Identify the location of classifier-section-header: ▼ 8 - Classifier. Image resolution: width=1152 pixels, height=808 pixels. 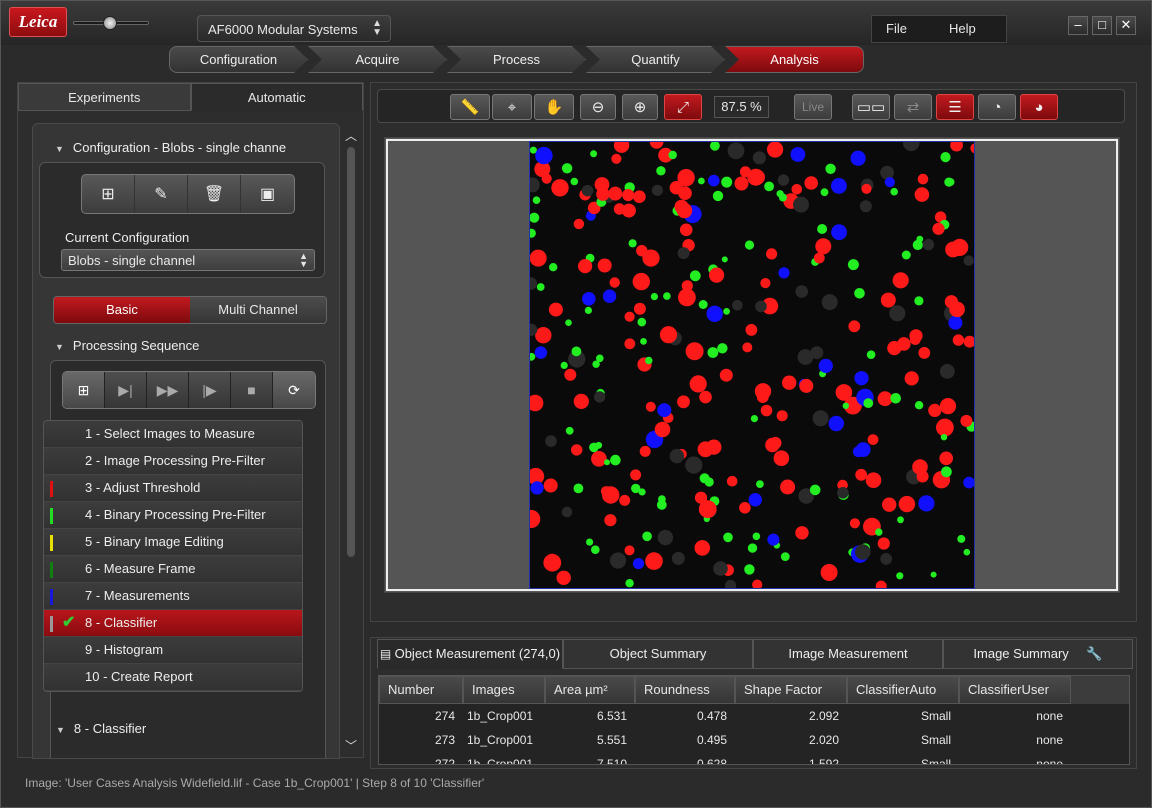
(101, 728).